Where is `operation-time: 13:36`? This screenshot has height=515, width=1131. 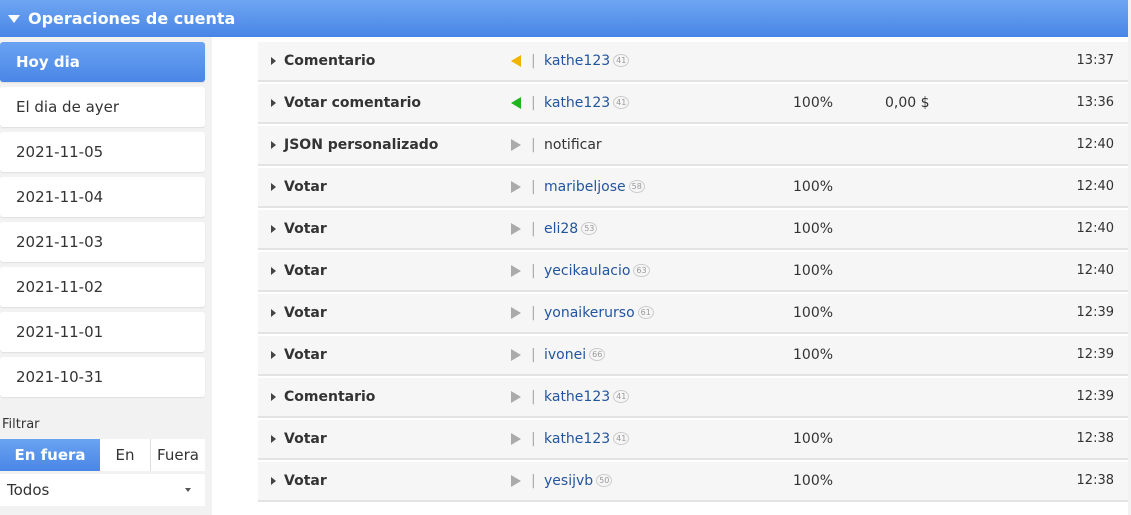 operation-time: 13:36 is located at coordinates (1095, 102).